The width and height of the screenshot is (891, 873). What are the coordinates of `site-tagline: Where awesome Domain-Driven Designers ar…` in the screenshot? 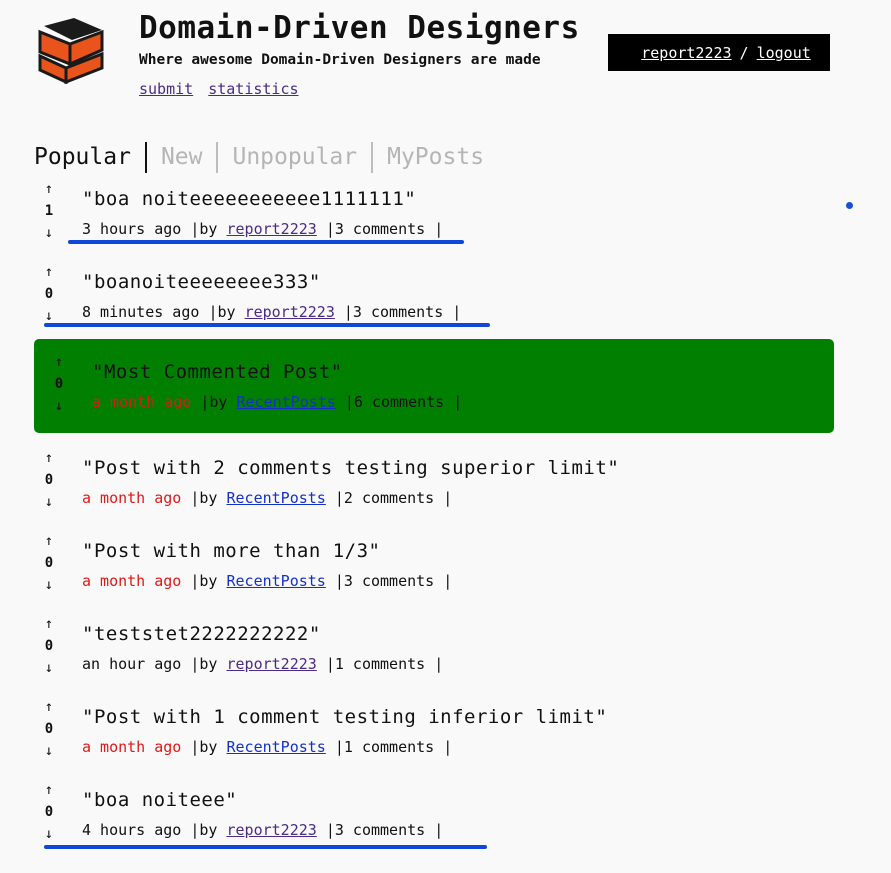 It's located at (340, 60).